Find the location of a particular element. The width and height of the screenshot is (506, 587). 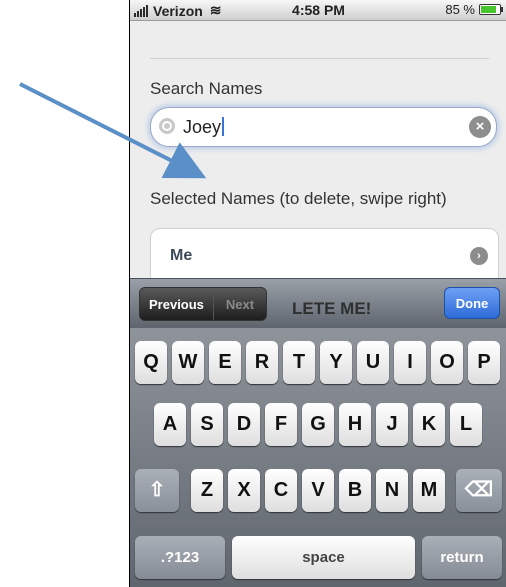

battery-group: 85 % is located at coordinates (474, 9).